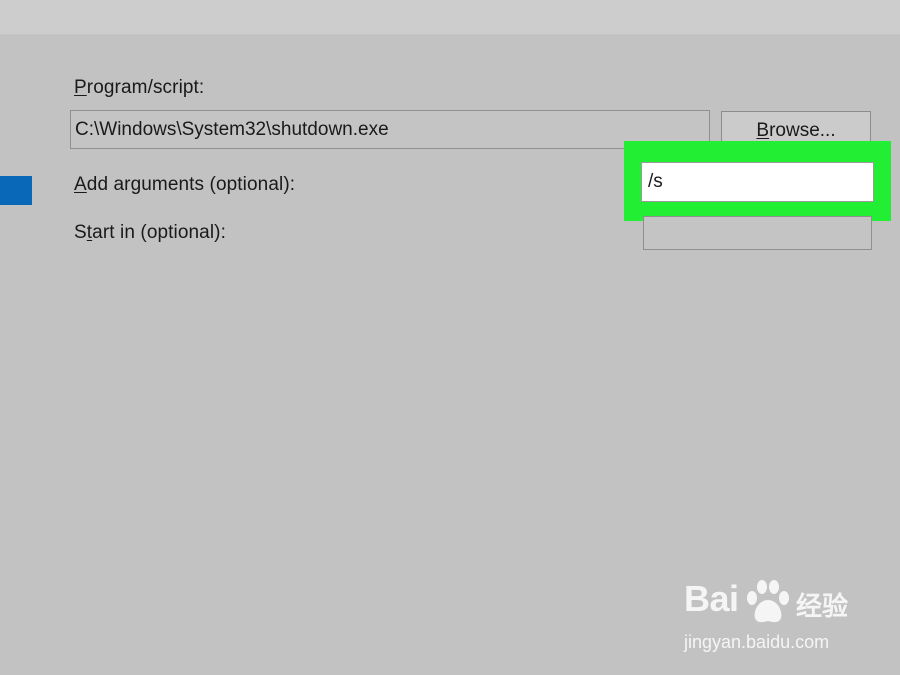  I want to click on watermark-url: jingyan.baidu.com, so click(757, 642).